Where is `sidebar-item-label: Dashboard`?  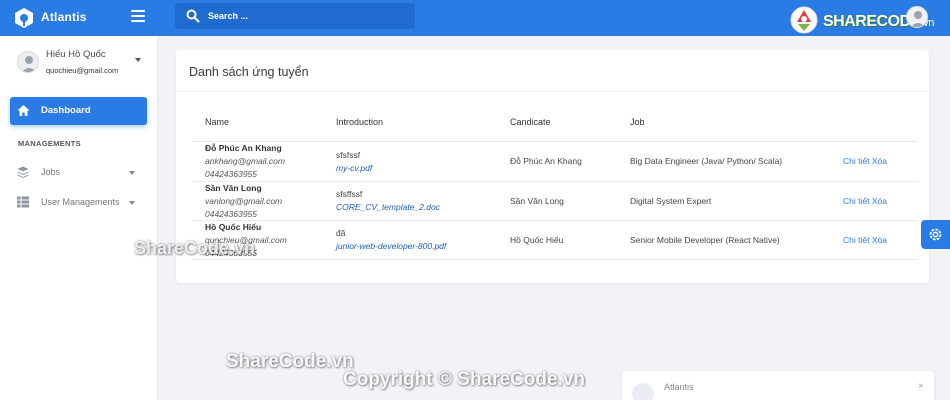 sidebar-item-label: Dashboard is located at coordinates (66, 110).